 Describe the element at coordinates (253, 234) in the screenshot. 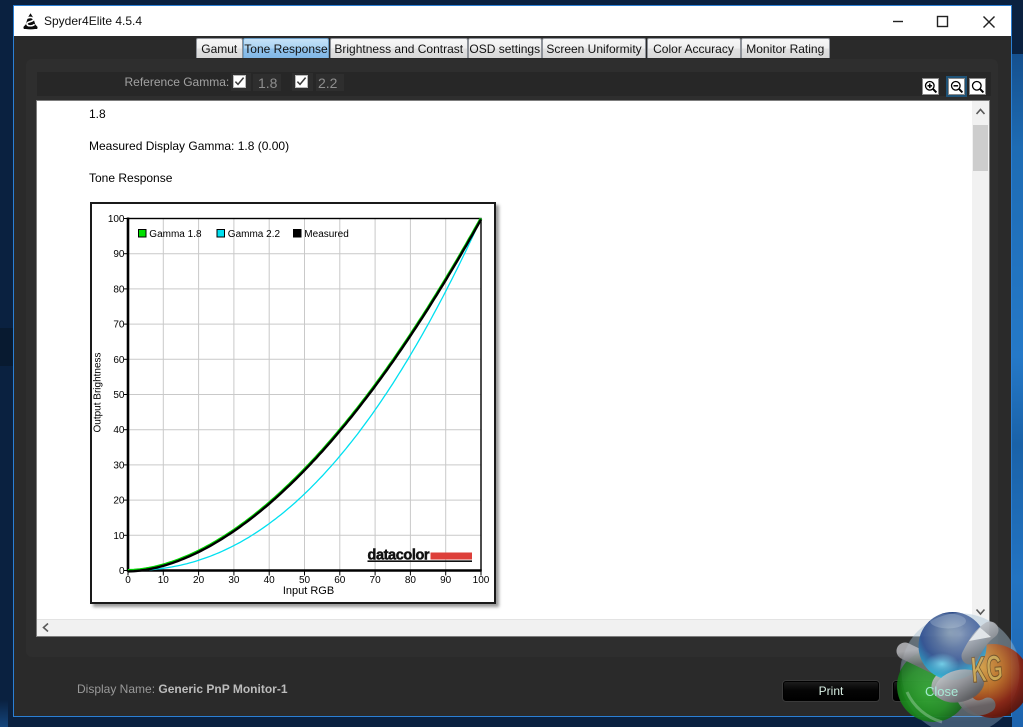

I see `svg-text: Gamma 2.2` at that location.